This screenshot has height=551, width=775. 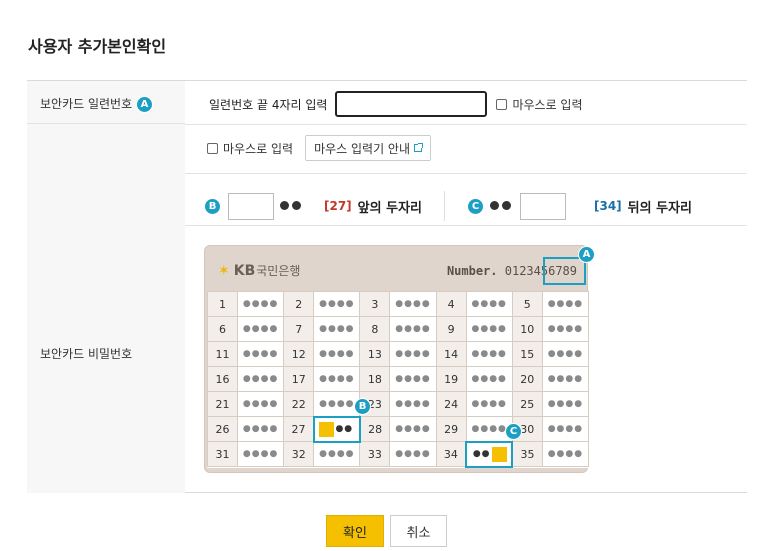 What do you see at coordinates (386, 531) in the screenshot?
I see `button-bar: 확인 취소` at bounding box center [386, 531].